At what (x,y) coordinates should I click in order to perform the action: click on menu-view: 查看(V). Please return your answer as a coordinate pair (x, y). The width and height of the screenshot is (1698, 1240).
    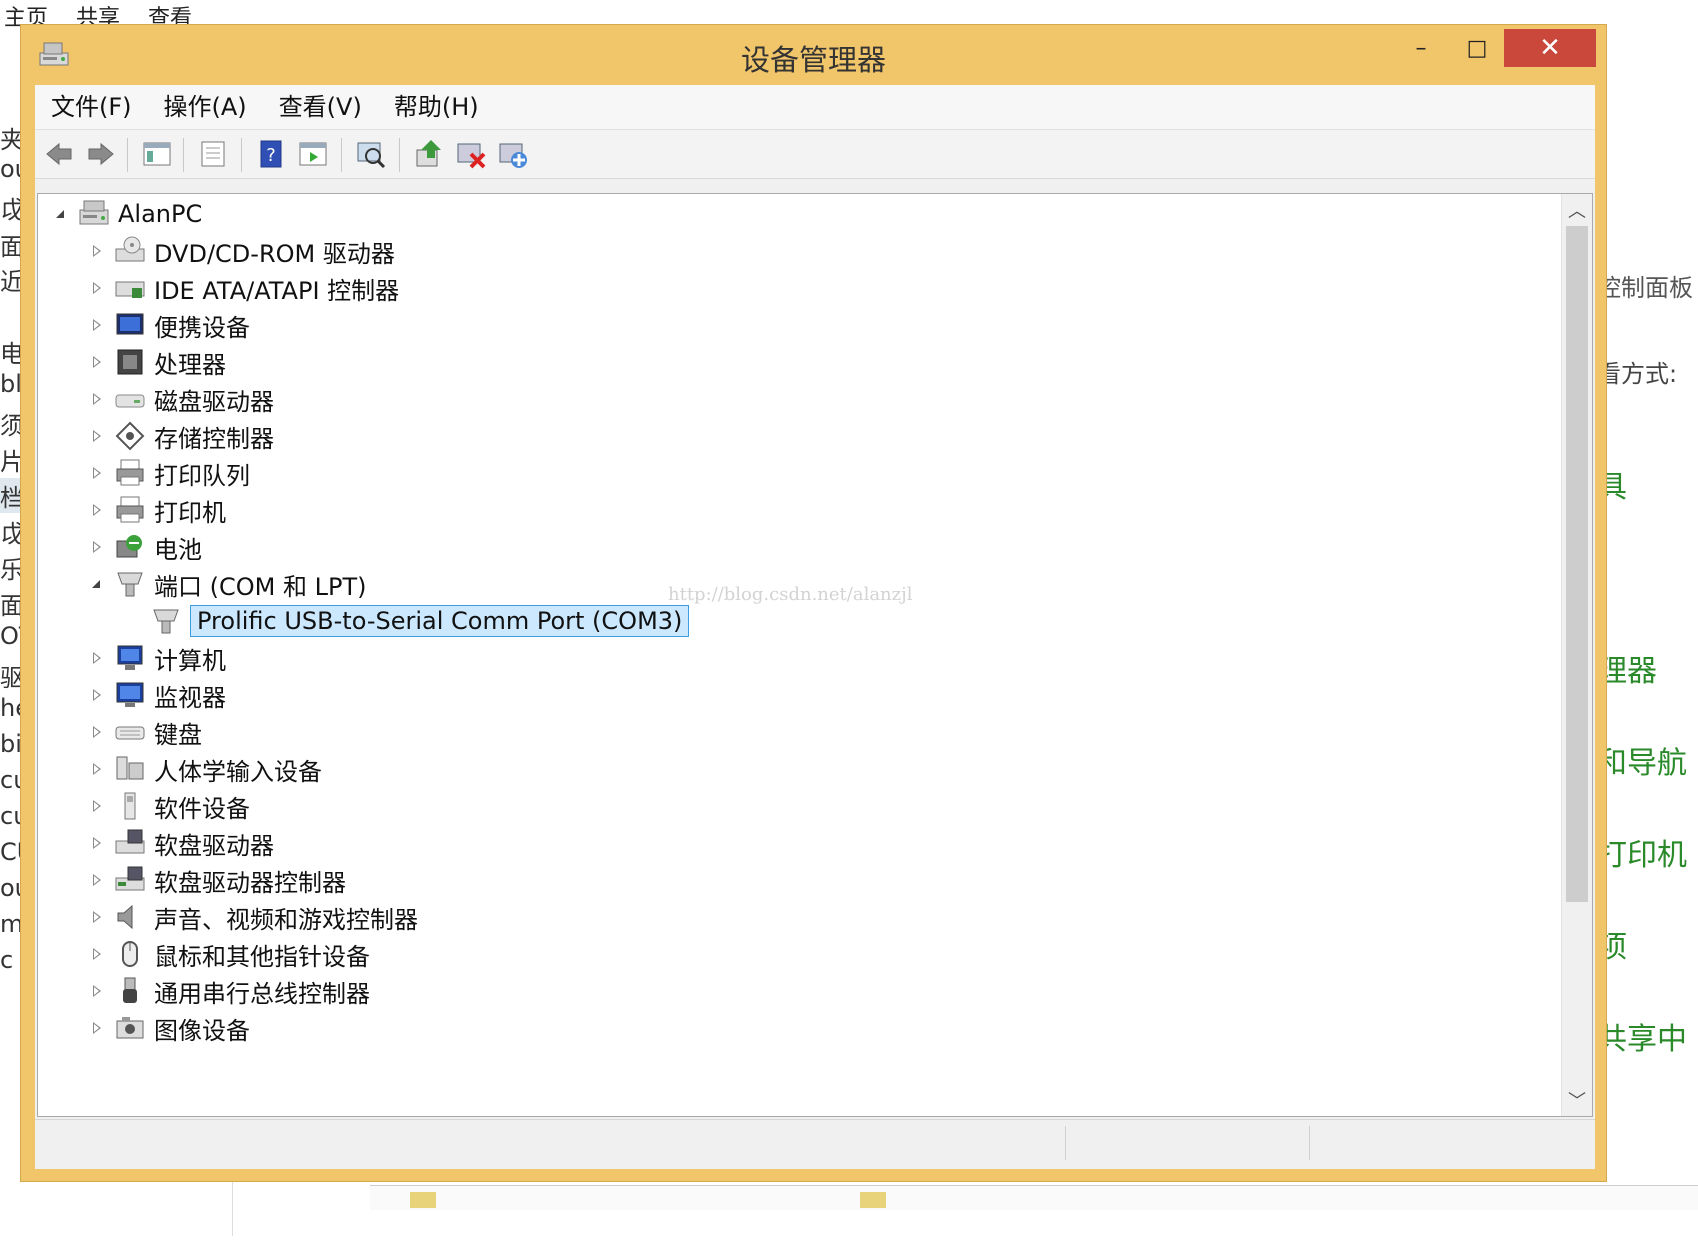
    Looking at the image, I should click on (320, 107).